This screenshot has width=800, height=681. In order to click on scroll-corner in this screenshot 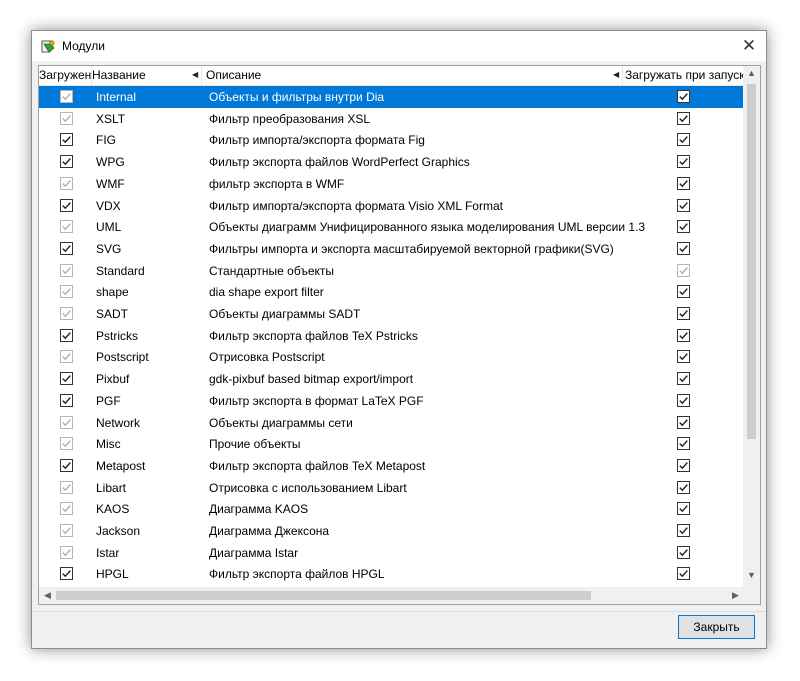, I will do `click(751, 595)`.